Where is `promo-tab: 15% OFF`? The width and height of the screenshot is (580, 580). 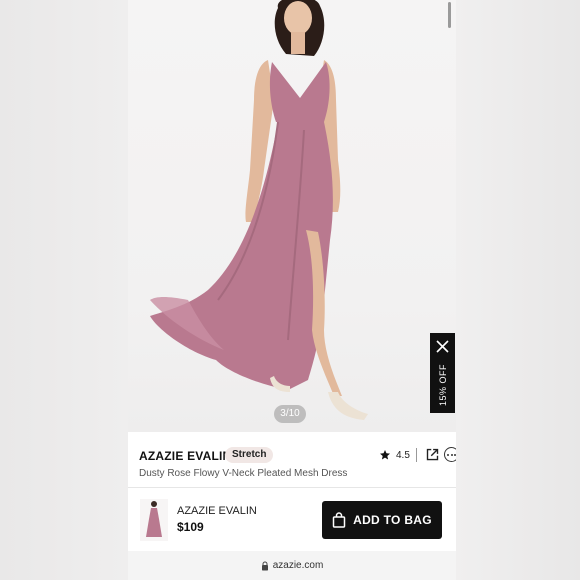 promo-tab: 15% OFF is located at coordinates (442, 373).